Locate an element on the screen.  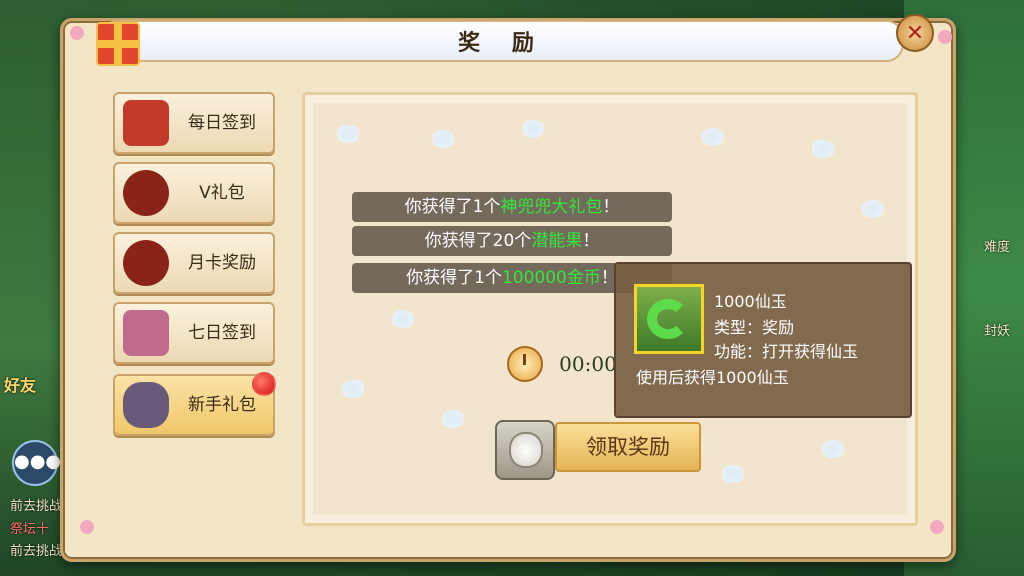
item-tooltip: 1000仙玉 类型：奖励 功能：打开获得仙玉 使用后获得1000仙玉 is located at coordinates (763, 340).